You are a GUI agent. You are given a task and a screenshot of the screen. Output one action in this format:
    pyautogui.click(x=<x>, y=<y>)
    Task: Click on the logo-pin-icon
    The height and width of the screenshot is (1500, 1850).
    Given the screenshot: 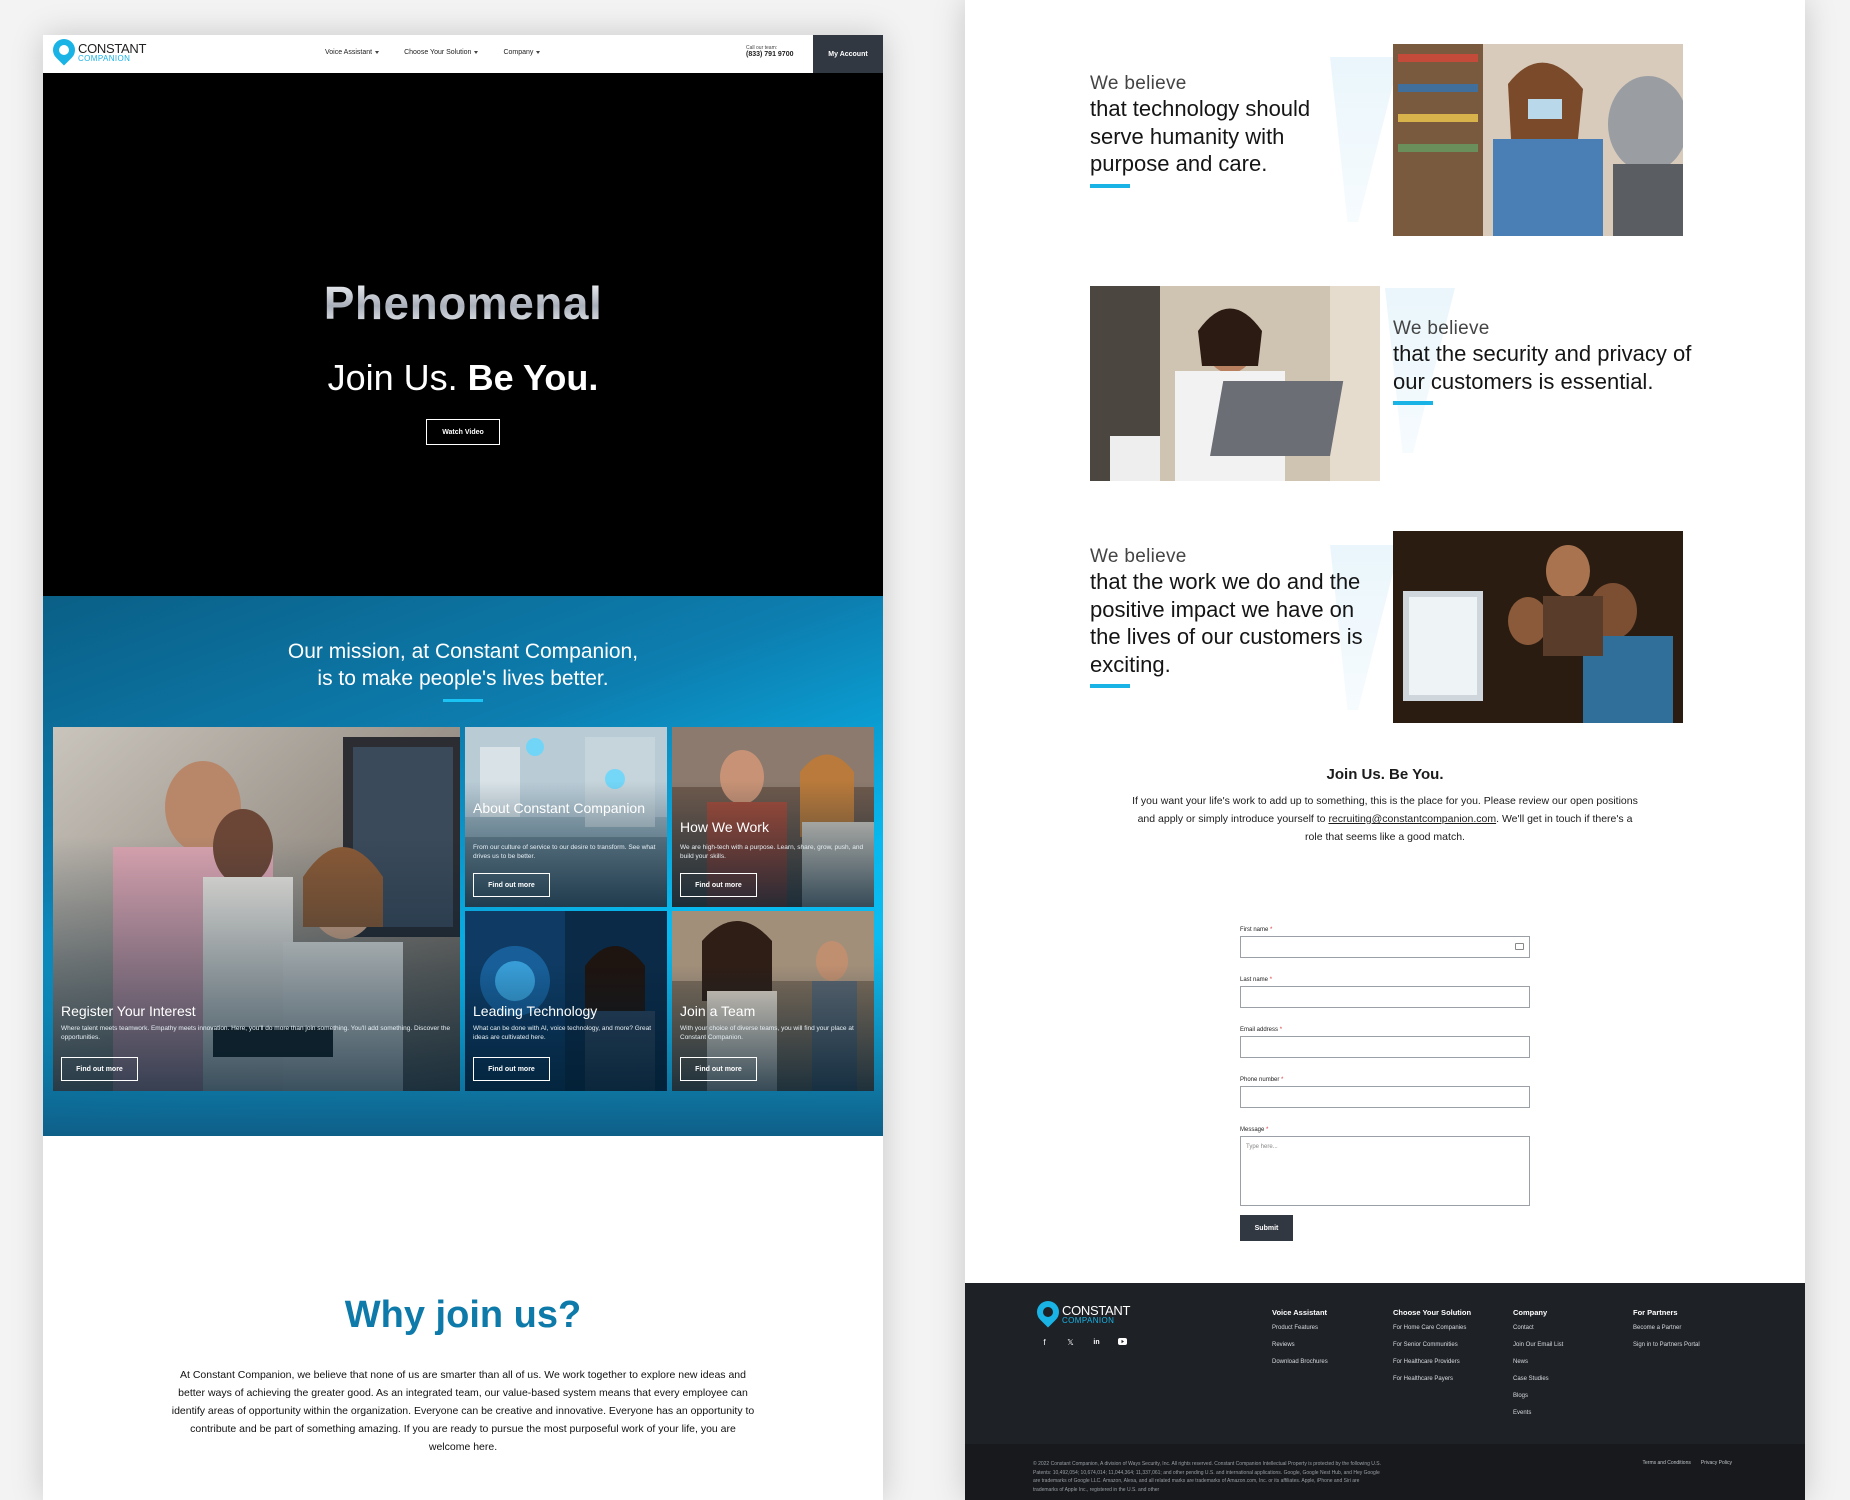 What is the action you would take?
    pyautogui.click(x=64, y=50)
    